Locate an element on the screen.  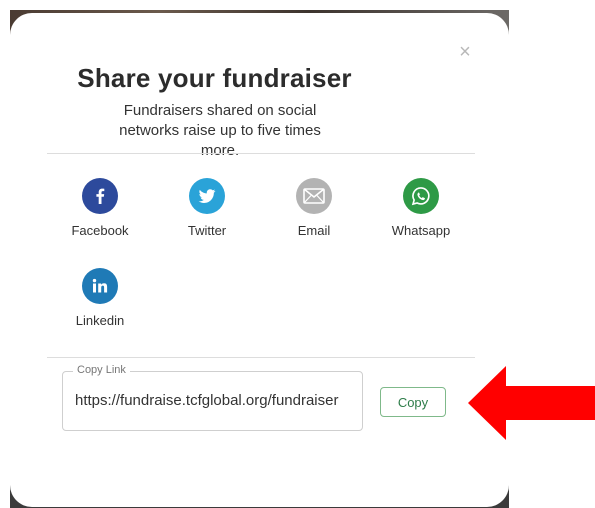
share-twitter-label: Twitter is located at coordinates (207, 230).